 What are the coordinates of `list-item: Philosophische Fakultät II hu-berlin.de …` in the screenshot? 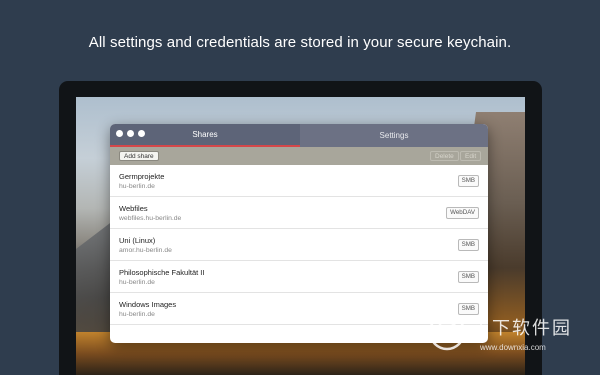 It's located at (299, 277).